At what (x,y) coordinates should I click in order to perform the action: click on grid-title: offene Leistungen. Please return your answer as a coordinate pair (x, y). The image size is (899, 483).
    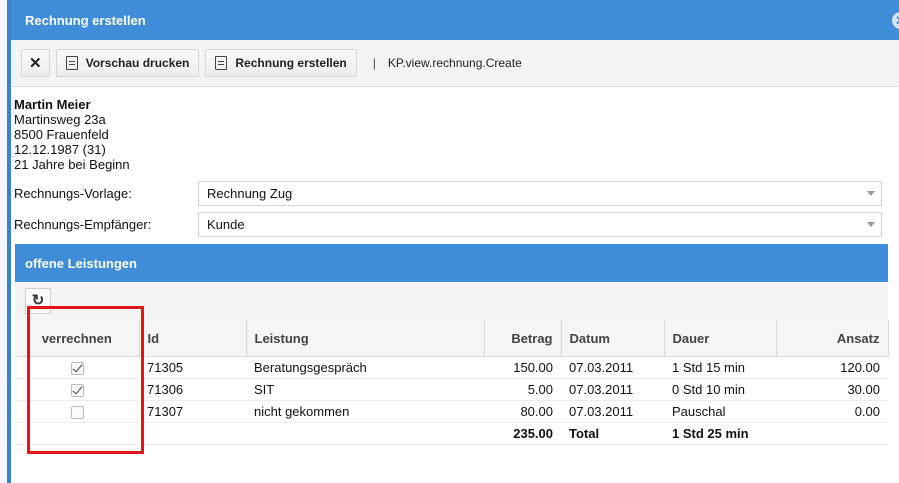
    Looking at the image, I should click on (81, 263).